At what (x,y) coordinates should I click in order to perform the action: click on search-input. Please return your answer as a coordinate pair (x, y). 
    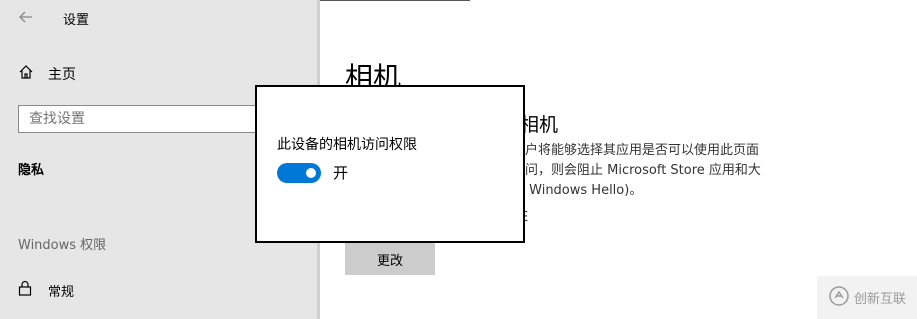
    Looking at the image, I should click on (137, 119).